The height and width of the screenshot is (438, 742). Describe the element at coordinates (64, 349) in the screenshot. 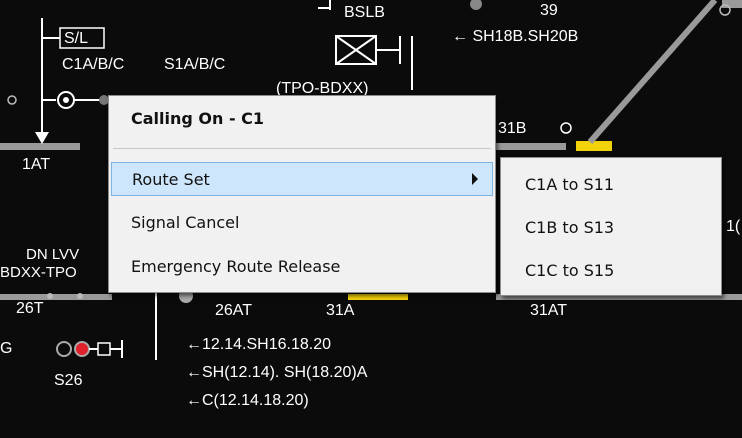

I see `signal-s26-lamp-off` at that location.